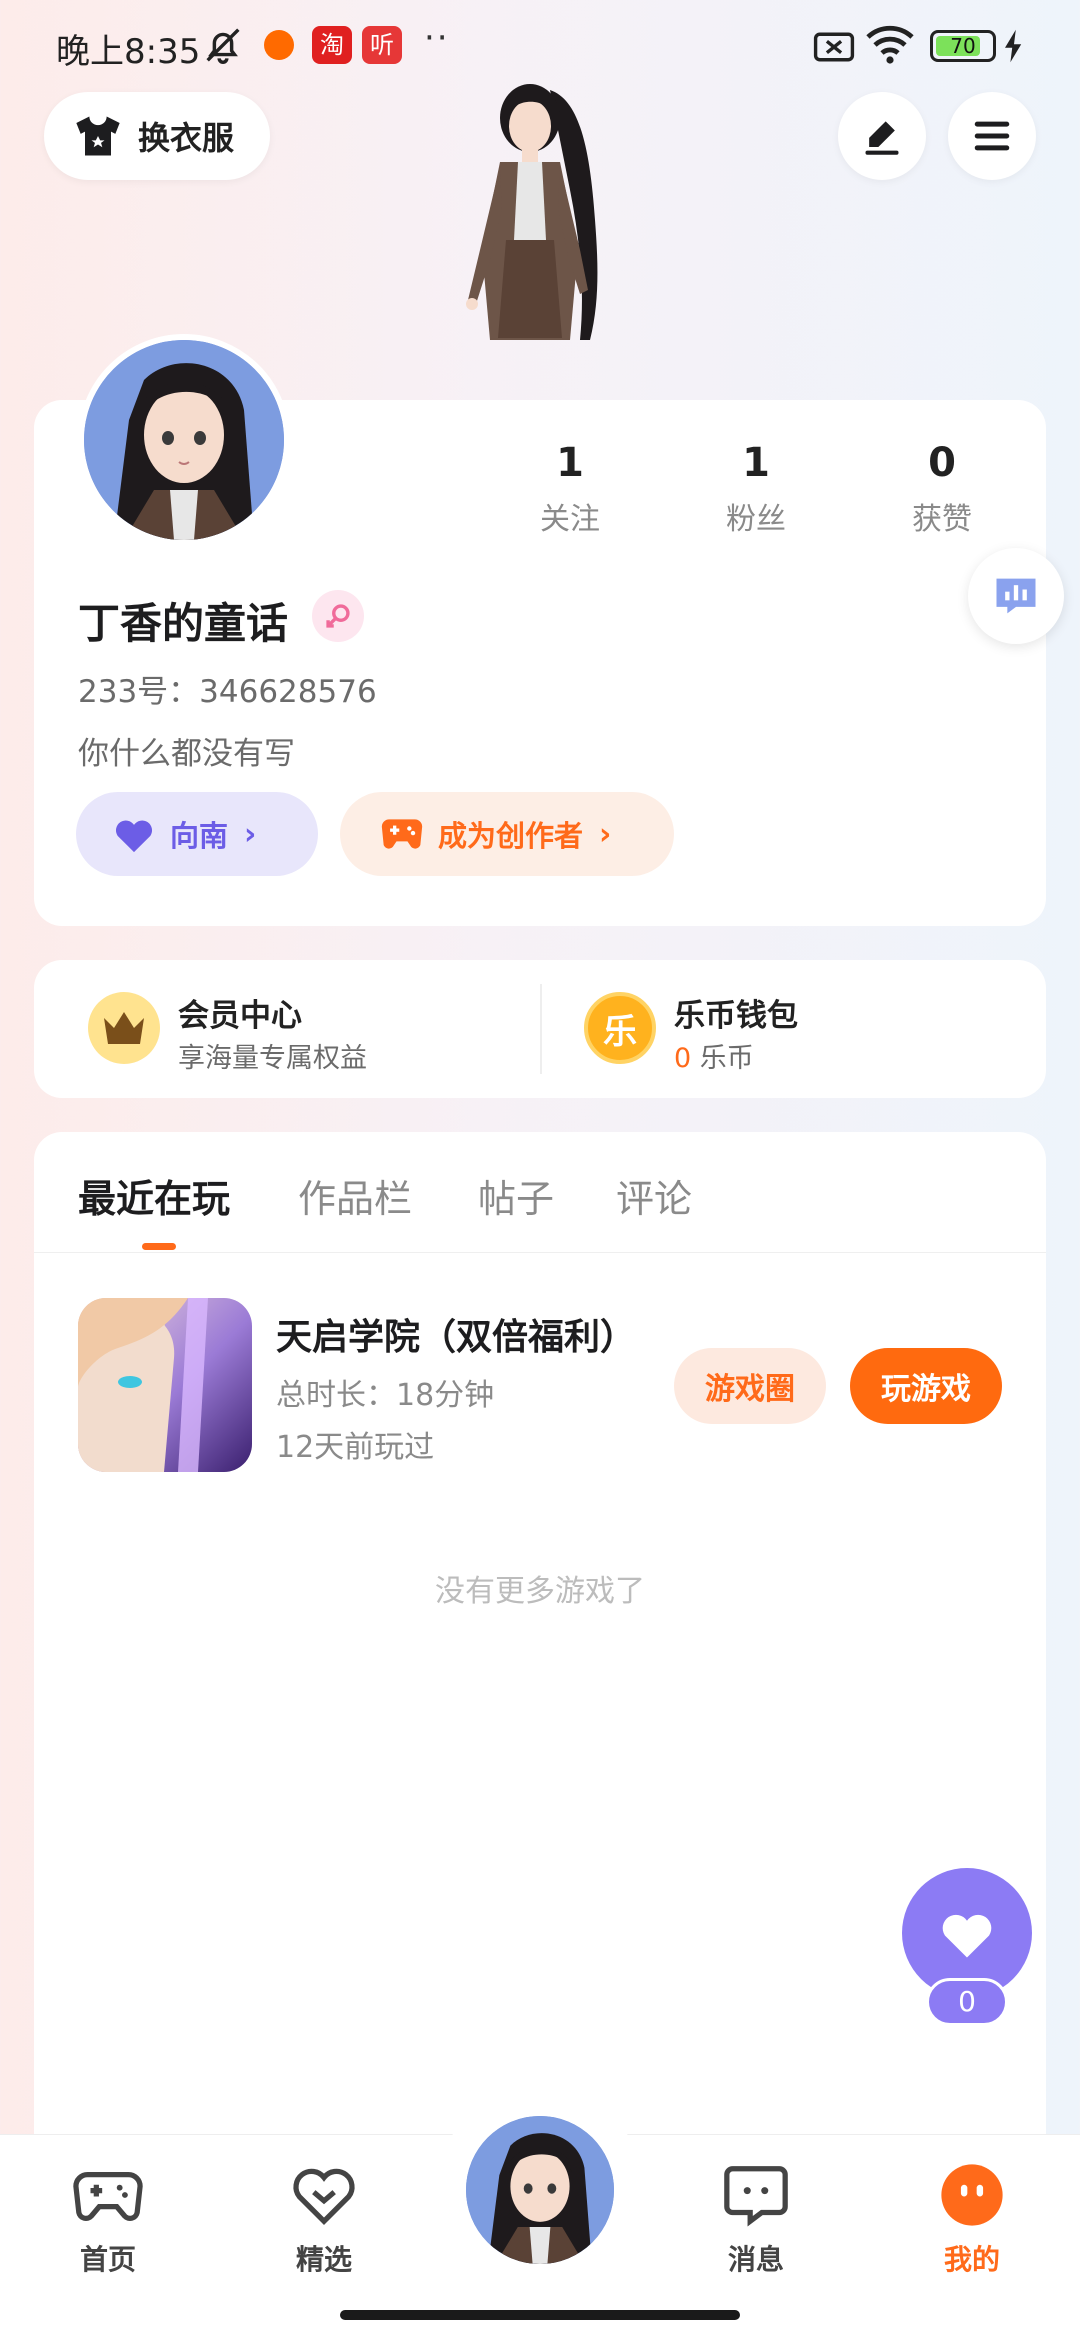 The image size is (1080, 2341). What do you see at coordinates (186, 754) in the screenshot?
I see `user-bio: 你什么都没有写` at bounding box center [186, 754].